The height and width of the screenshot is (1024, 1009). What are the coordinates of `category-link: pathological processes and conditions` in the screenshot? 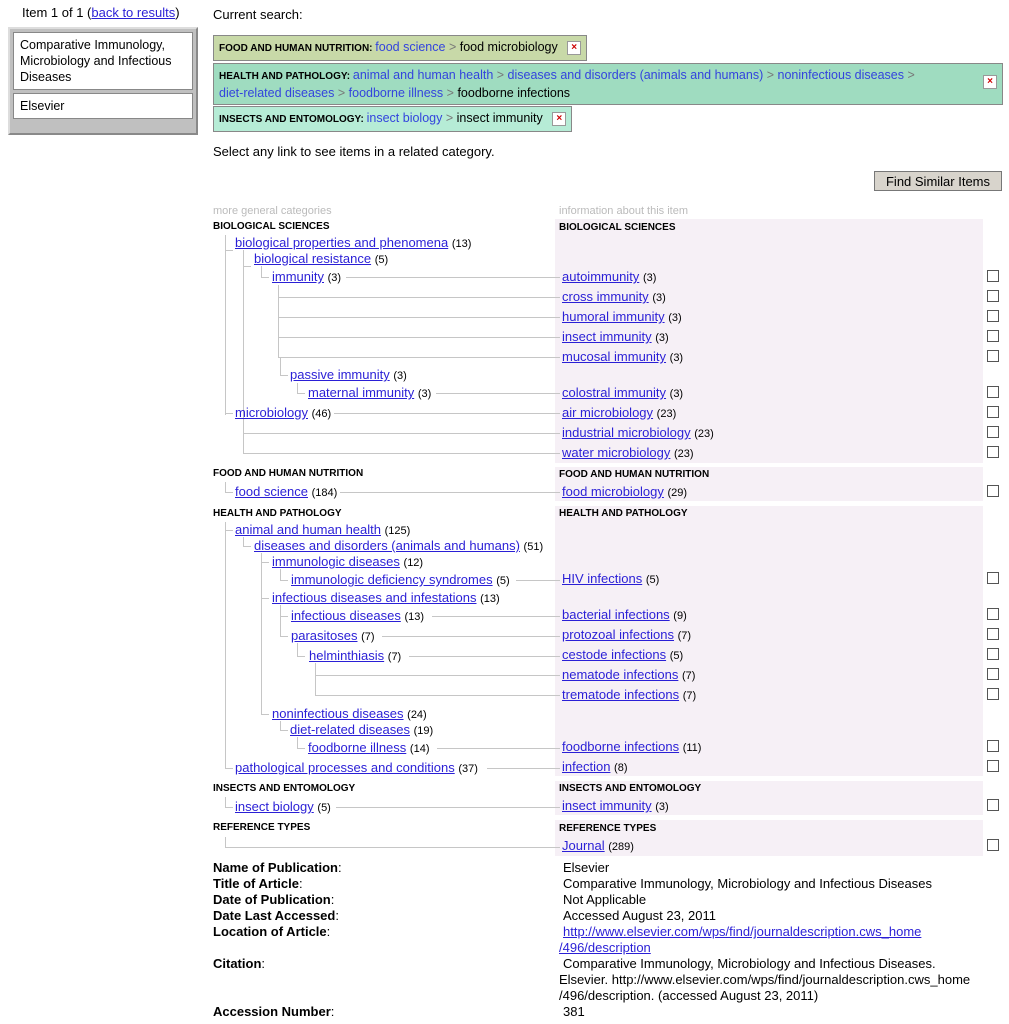 It's located at (345, 767).